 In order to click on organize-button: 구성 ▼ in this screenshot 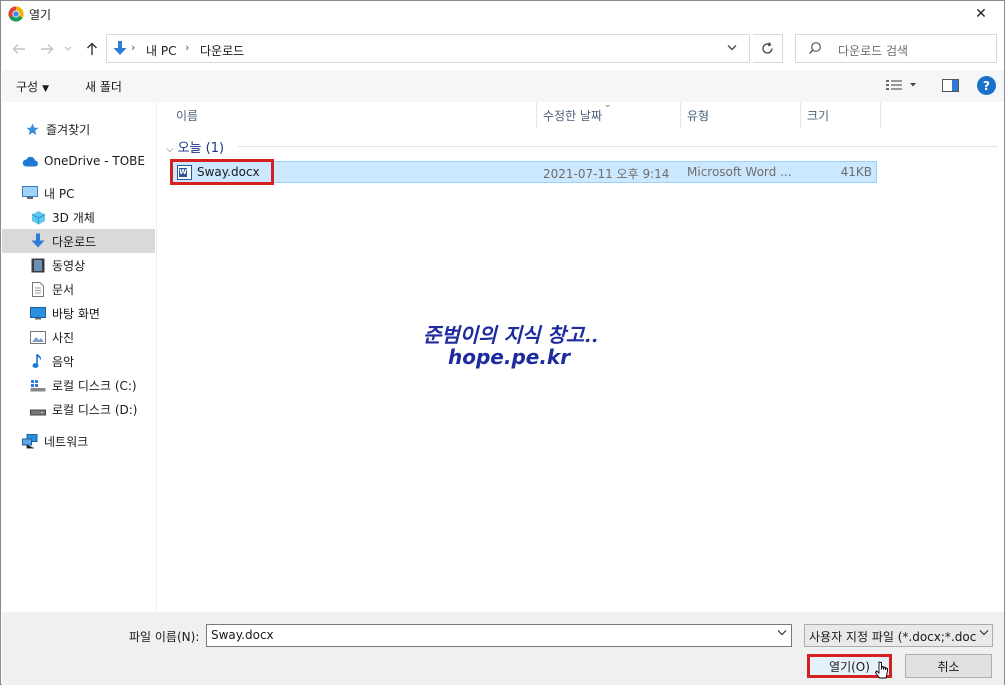, I will do `click(32, 86)`.